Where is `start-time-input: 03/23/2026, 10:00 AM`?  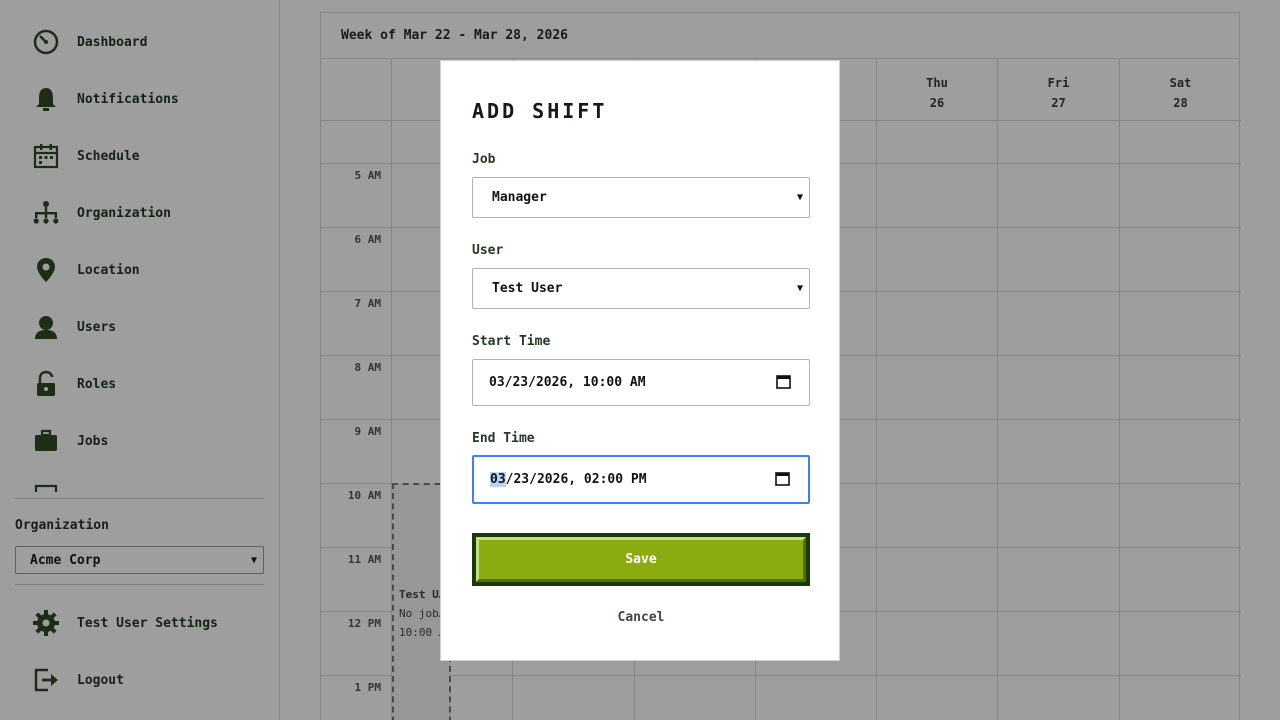 start-time-input: 03/23/2026, 10:00 AM is located at coordinates (641, 382).